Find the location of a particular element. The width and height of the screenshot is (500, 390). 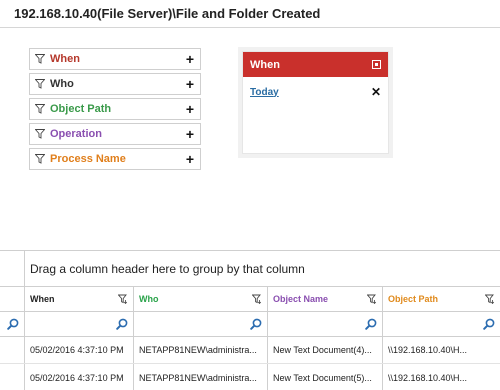

filter-cell-who is located at coordinates (200, 324).